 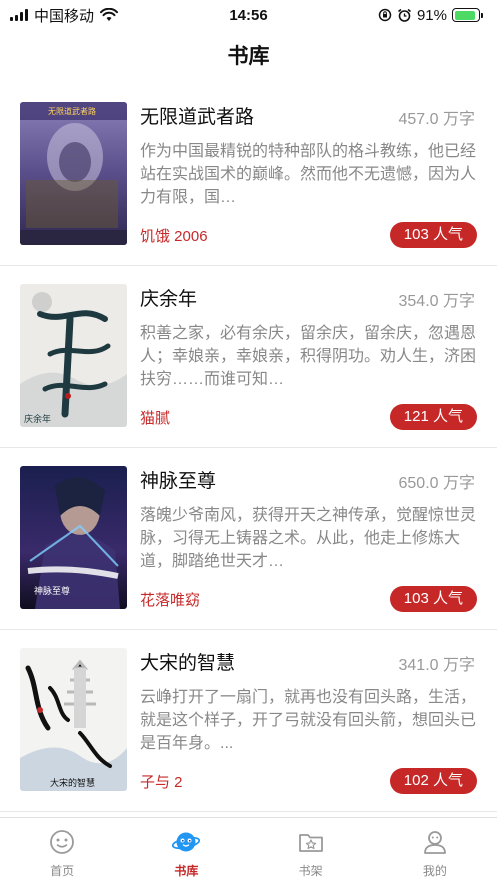 I want to click on book-cover-image: 庆余年, so click(x=73, y=355).